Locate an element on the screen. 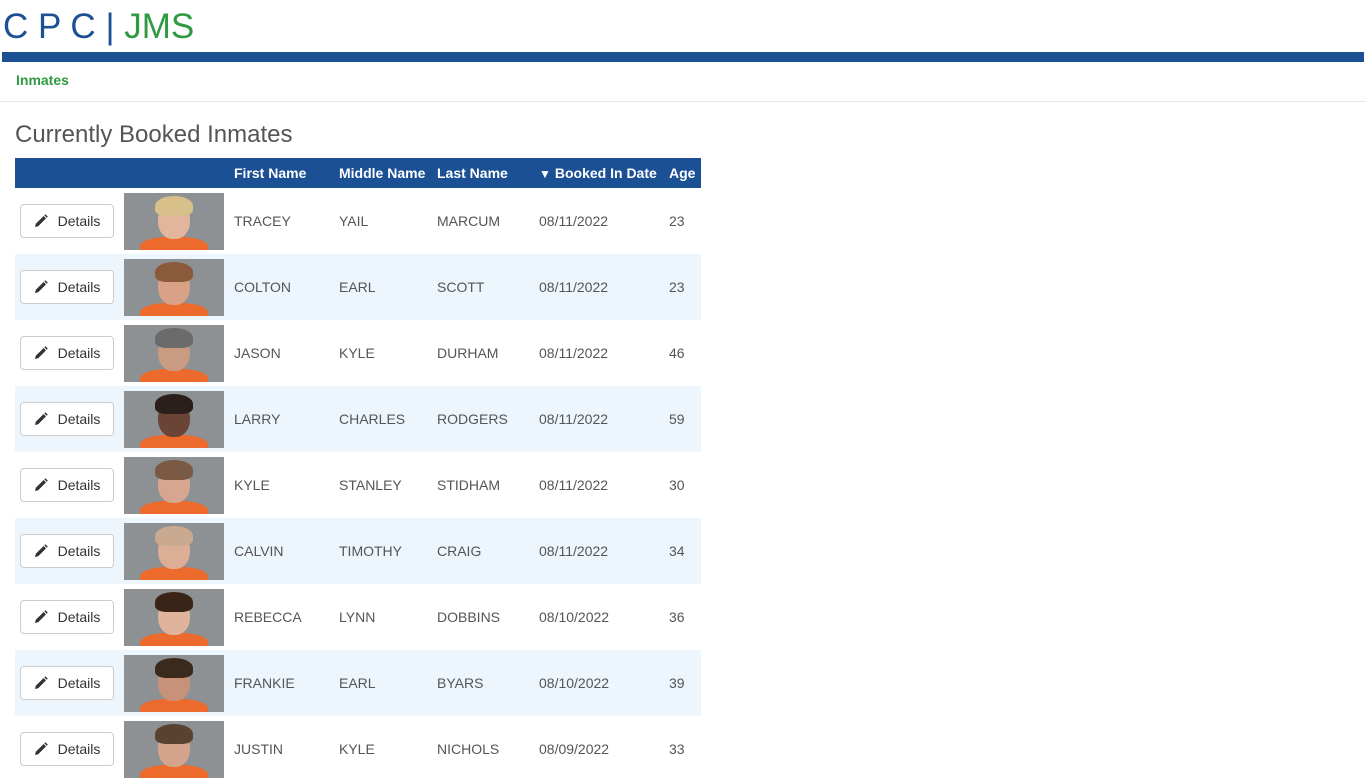  header-first-name: First Name is located at coordinates (286, 173).